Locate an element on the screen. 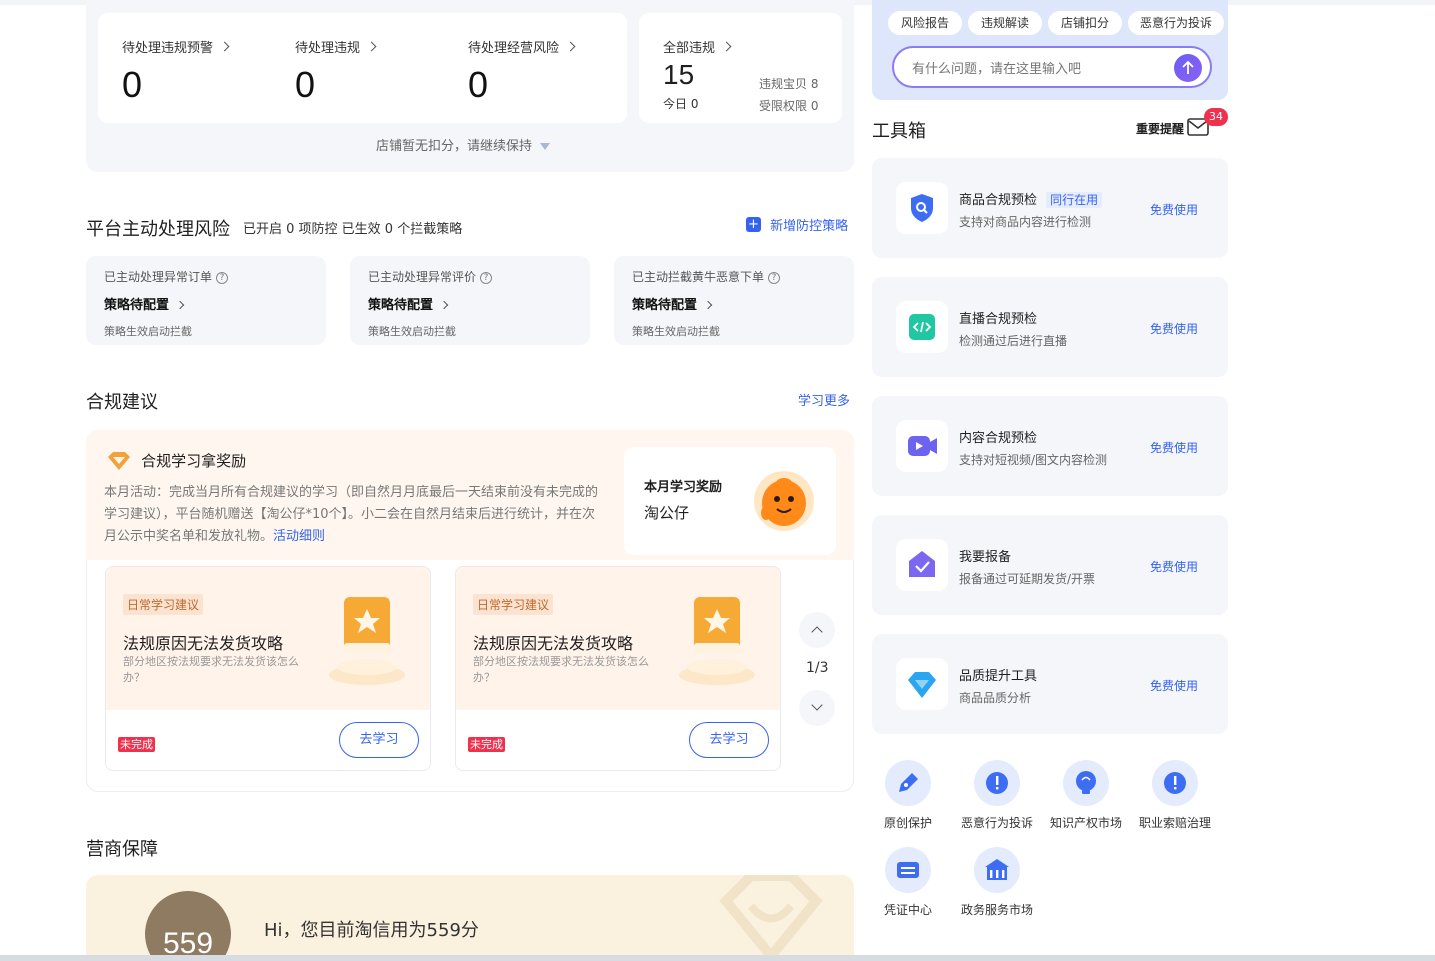  violation-items: 违规宝贝 8 is located at coordinates (789, 84).